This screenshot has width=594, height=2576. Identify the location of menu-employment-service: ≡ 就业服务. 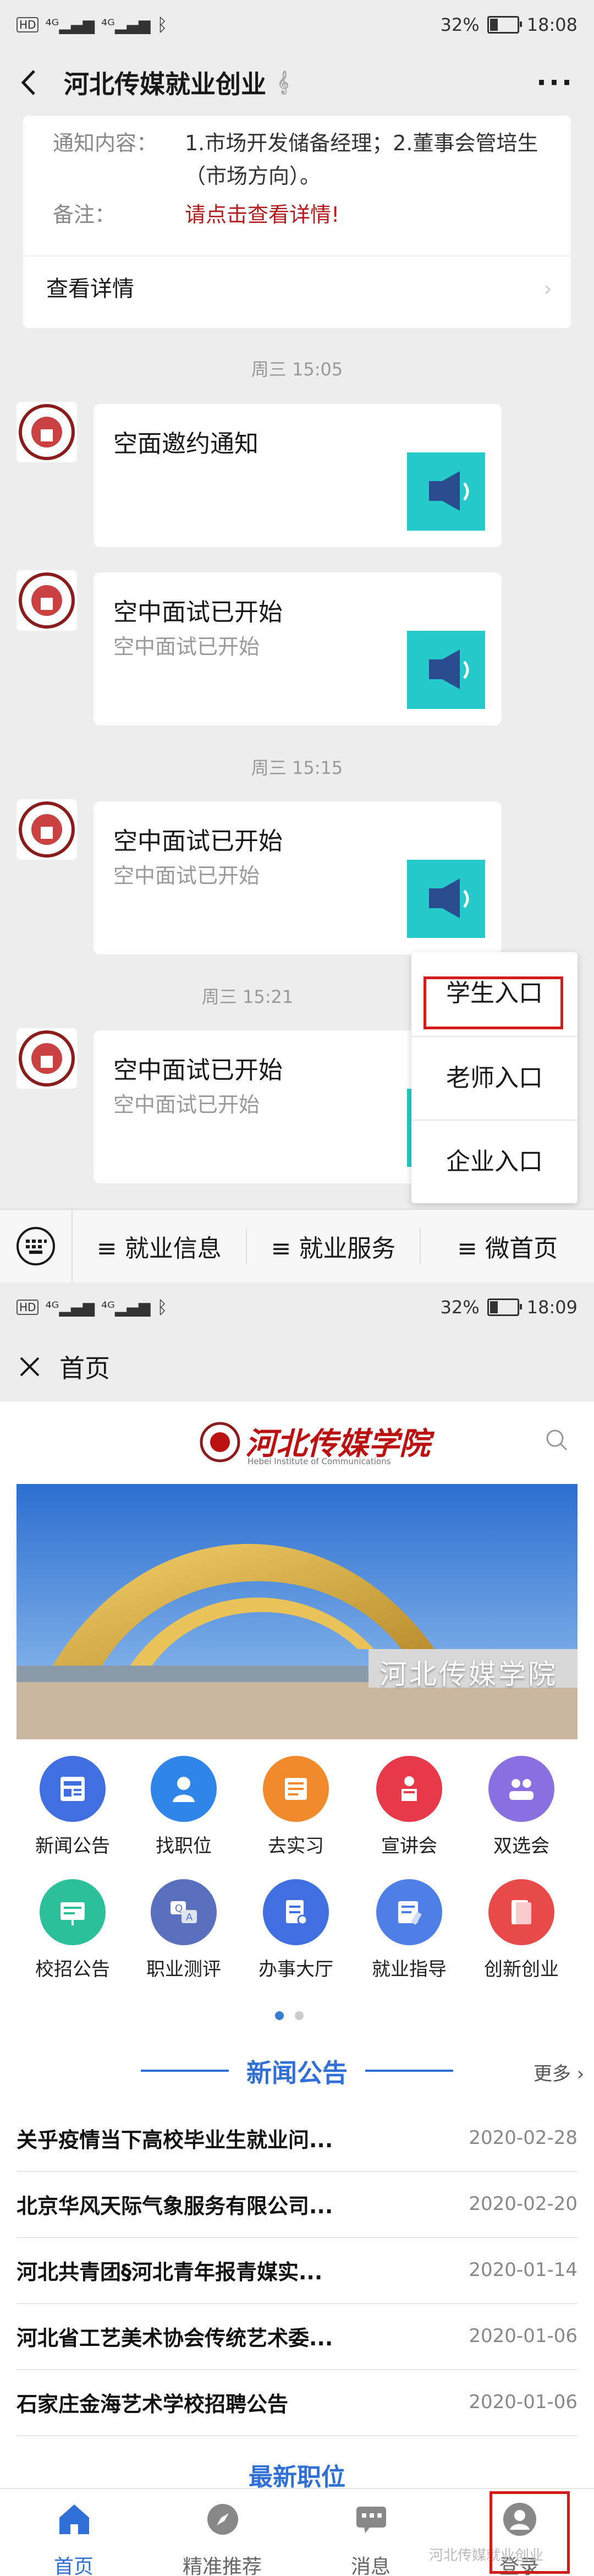
(334, 1247).